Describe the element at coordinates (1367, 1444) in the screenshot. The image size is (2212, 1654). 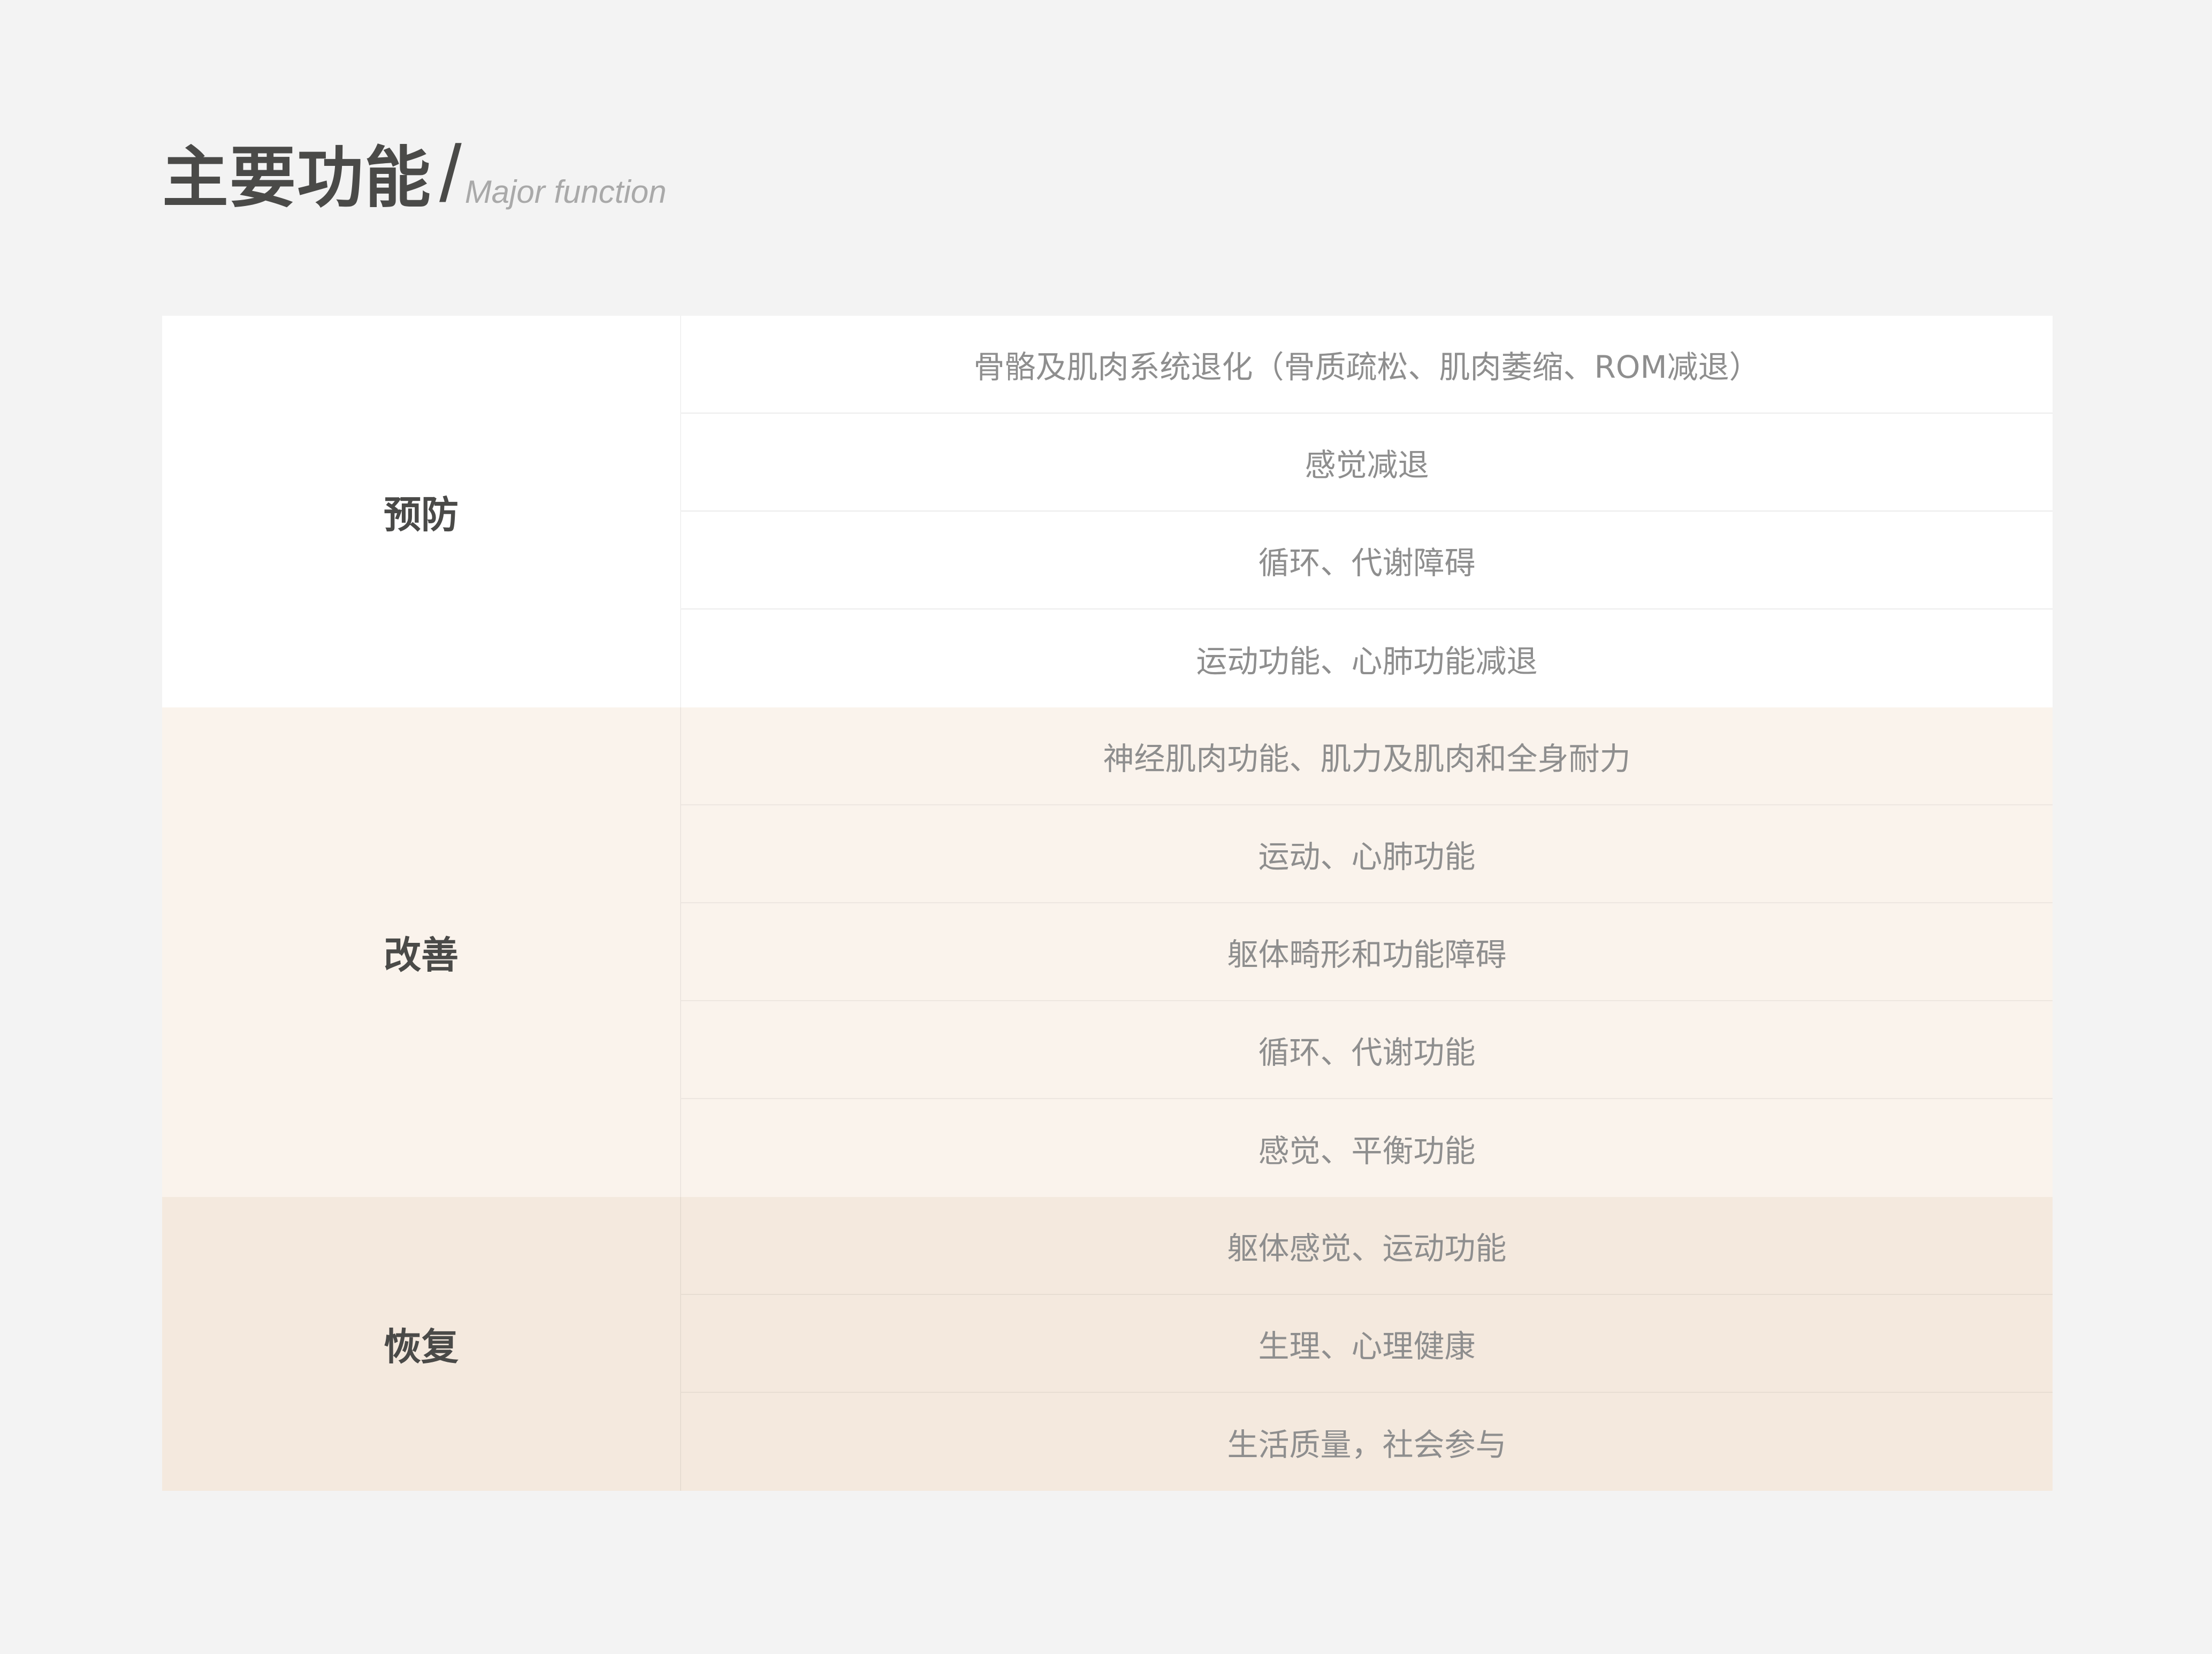
I see `table-row: 生活质量，社会参与` at that location.